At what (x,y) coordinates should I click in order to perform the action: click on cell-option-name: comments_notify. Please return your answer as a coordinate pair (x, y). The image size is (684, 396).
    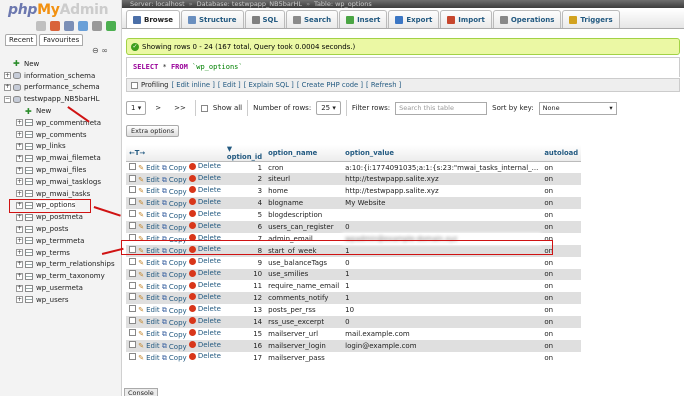
    Looking at the image, I should click on (304, 298).